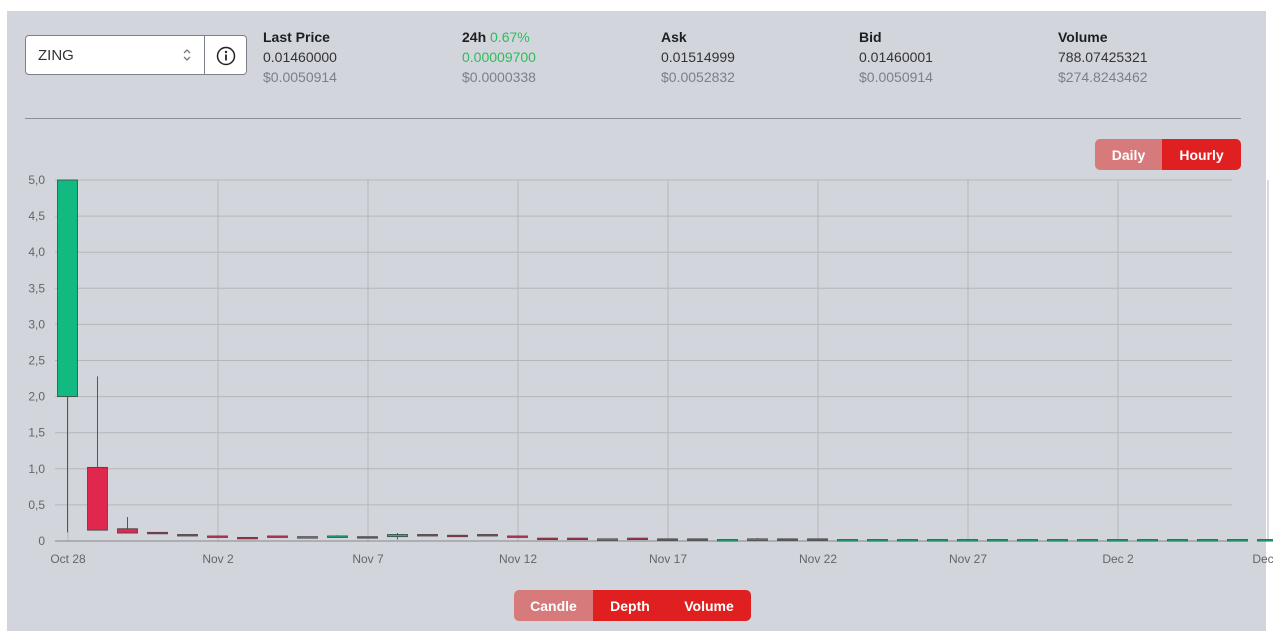 The width and height of the screenshot is (1273, 642). I want to click on y-tick-label: 3,5, so click(36, 288).